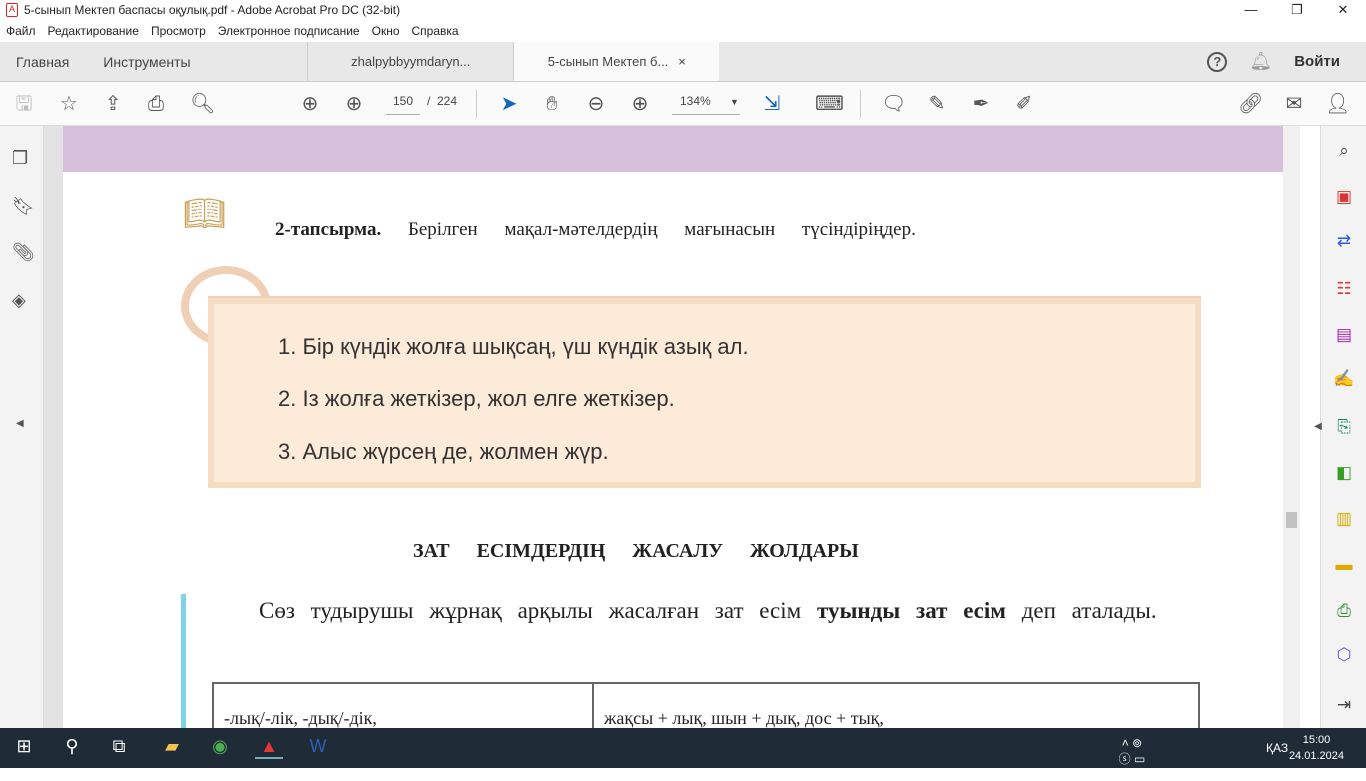 This screenshot has width=1366, height=781. Describe the element at coordinates (1344, 565) in the screenshot. I see `comment-tool-icon: ▬` at that location.